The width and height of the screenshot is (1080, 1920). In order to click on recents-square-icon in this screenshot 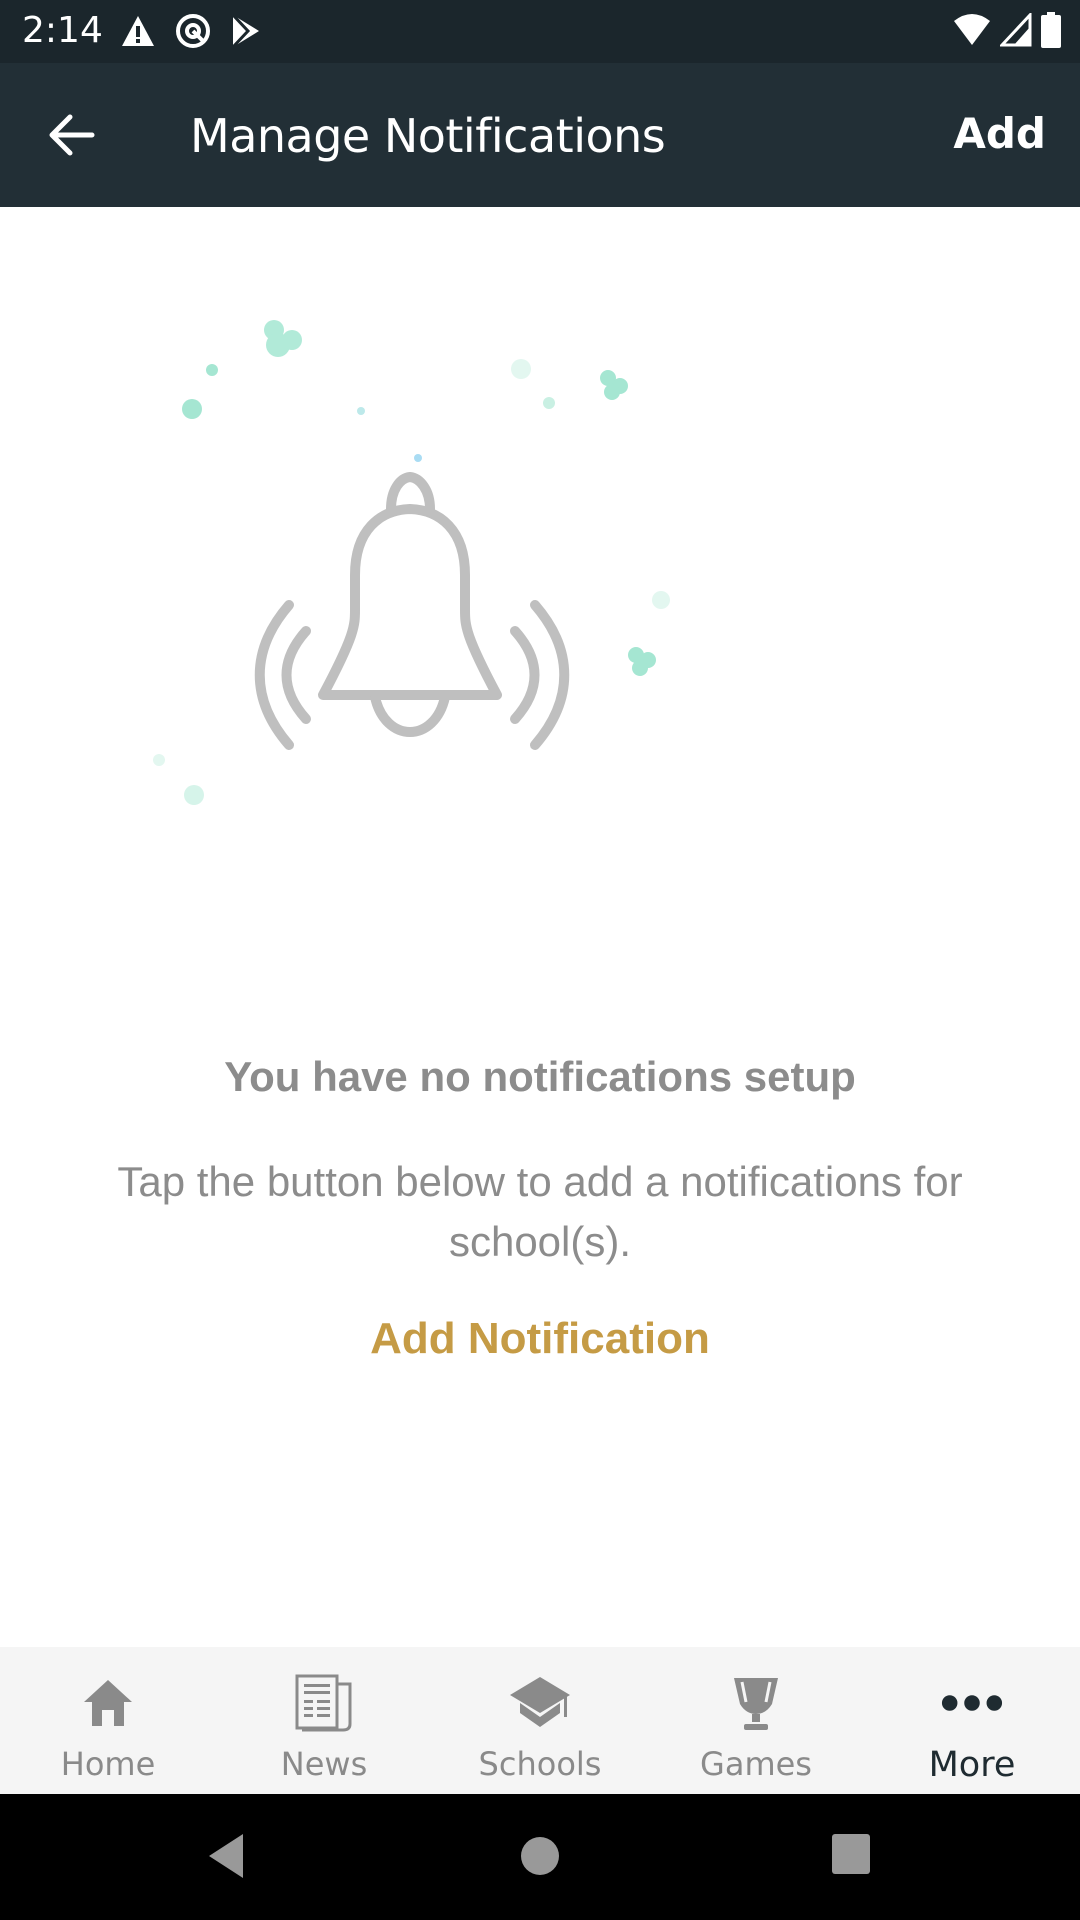, I will do `click(851, 1854)`.